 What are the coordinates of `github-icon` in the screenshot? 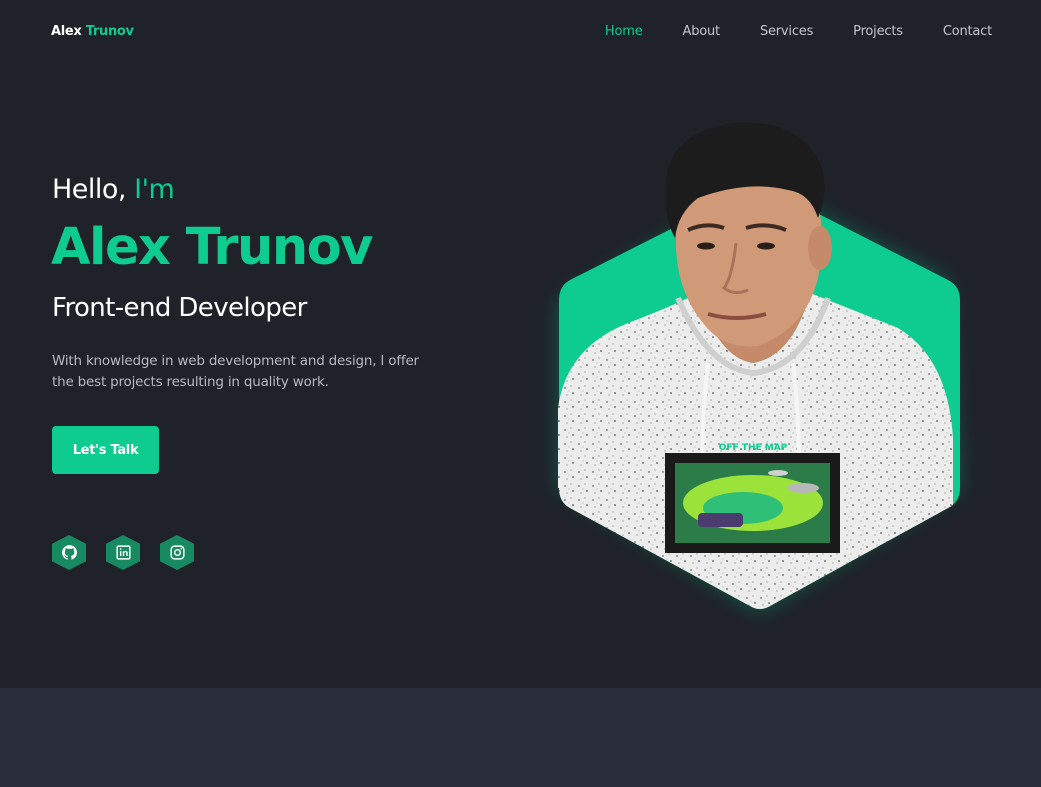 It's located at (69, 552).